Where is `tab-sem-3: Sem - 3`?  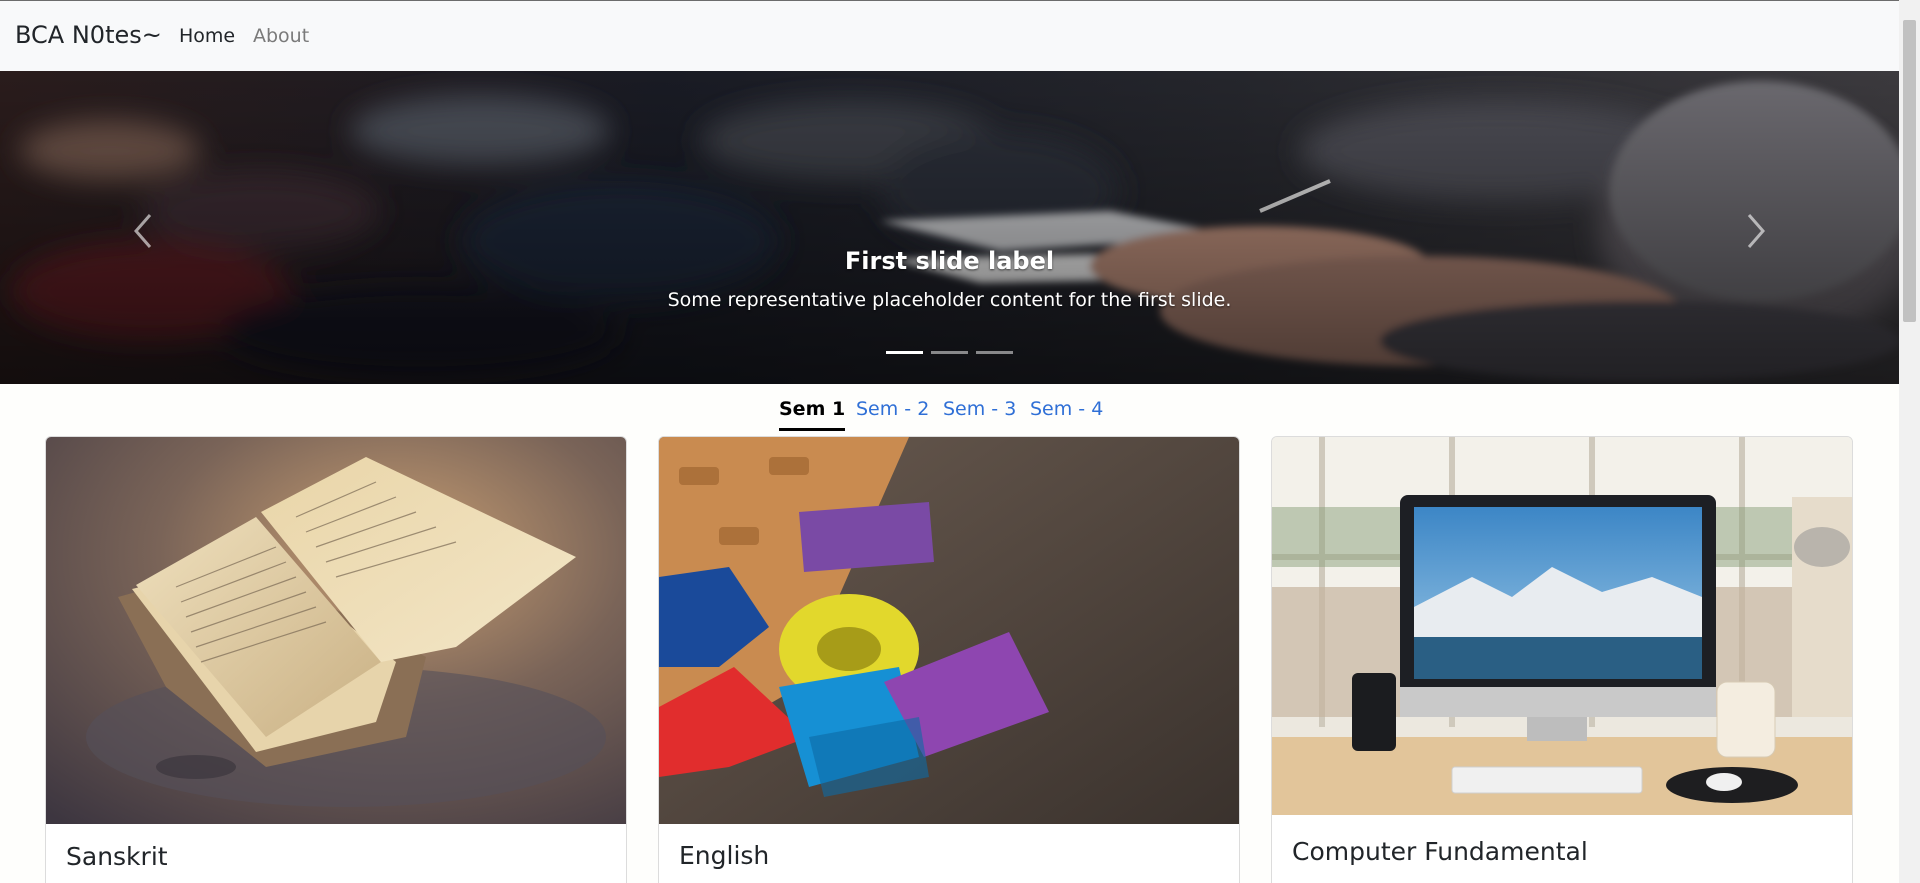 tab-sem-3: Sem - 3 is located at coordinates (979, 409).